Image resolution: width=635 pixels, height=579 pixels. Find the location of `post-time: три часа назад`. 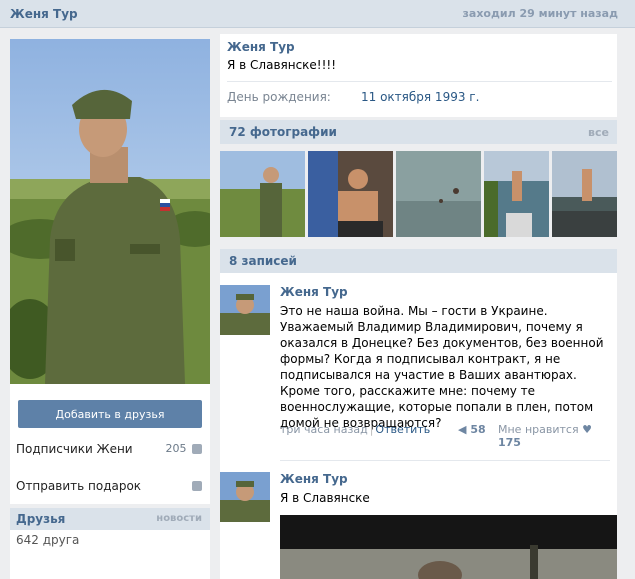

post-time: три часа назад is located at coordinates (324, 429).